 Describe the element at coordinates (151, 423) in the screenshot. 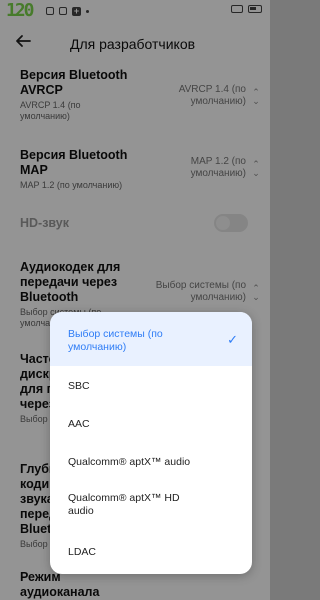

I see `option-aac: AAC` at that location.